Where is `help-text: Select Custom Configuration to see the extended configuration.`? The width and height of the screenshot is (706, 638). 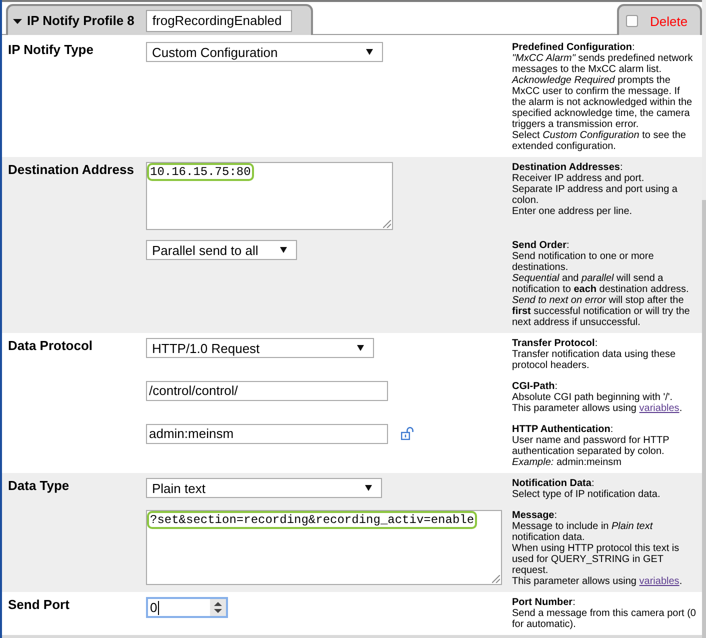 help-text: Select Custom Configuration to see the extended configuration. is located at coordinates (599, 141).